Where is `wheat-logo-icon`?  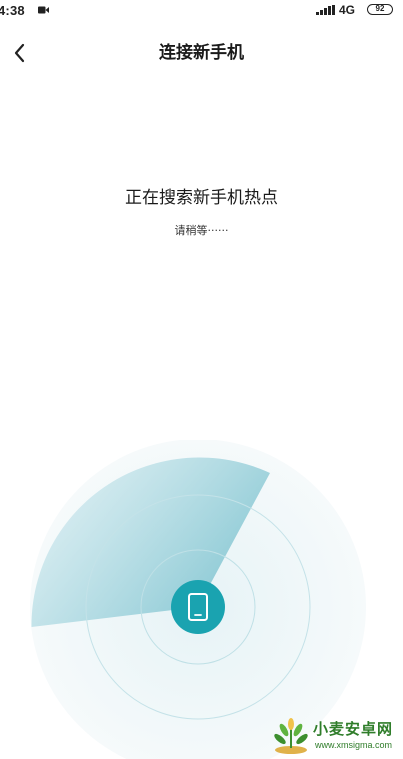
wheat-logo-icon is located at coordinates (291, 736).